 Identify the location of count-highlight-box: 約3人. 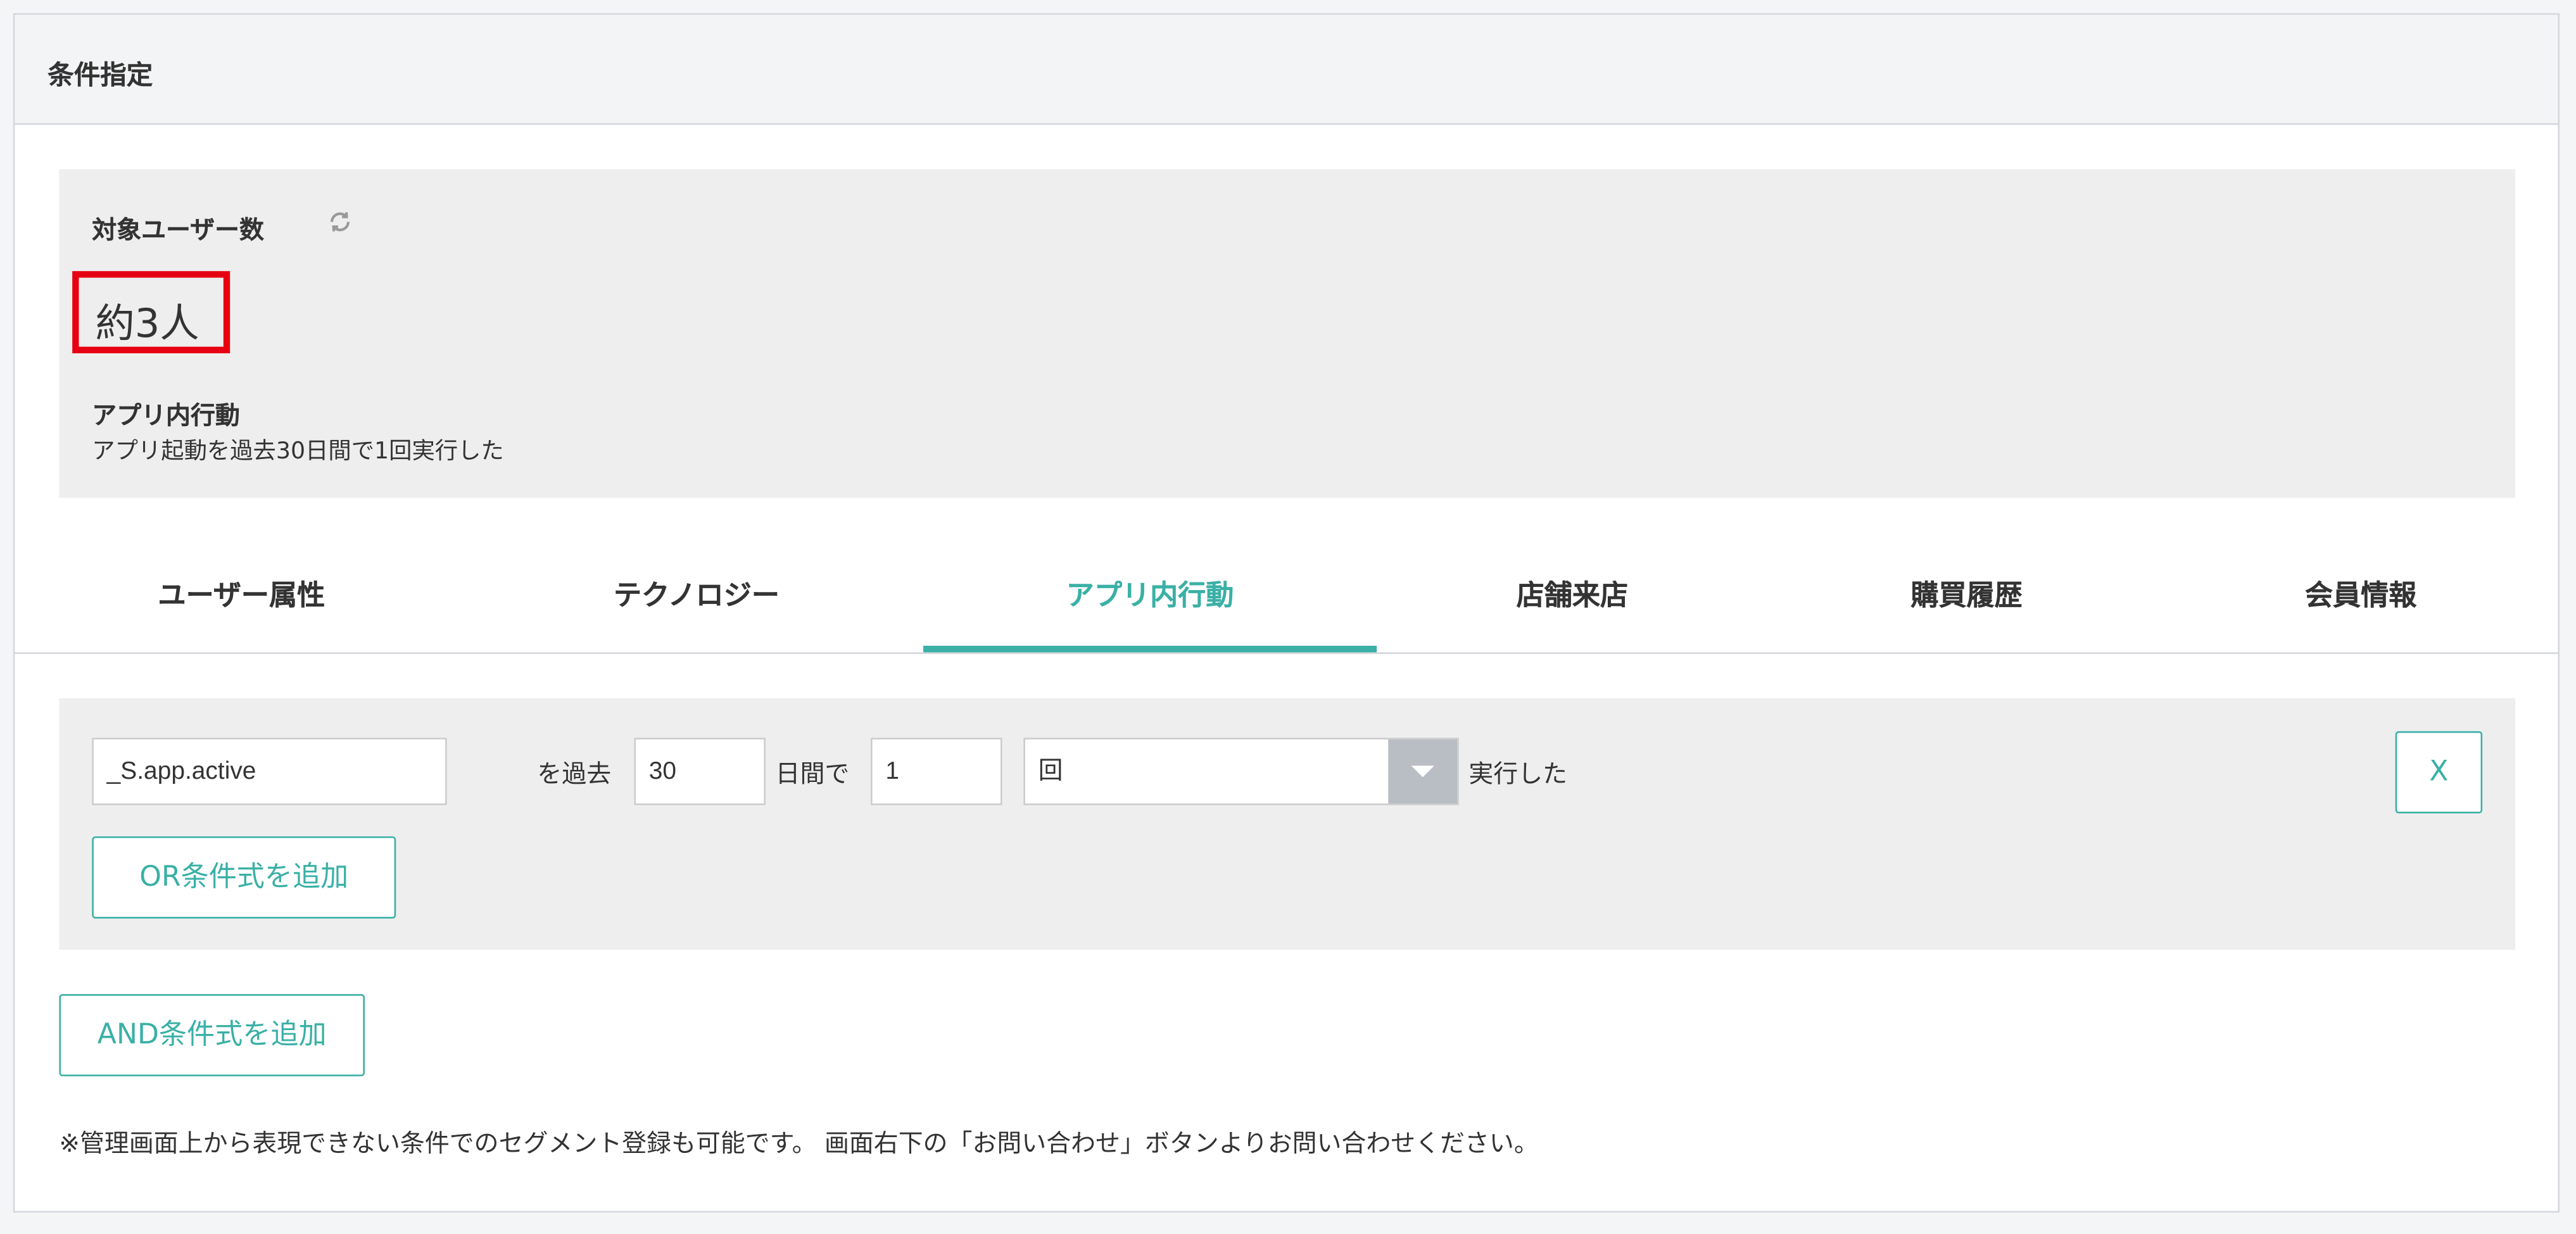
(151, 312).